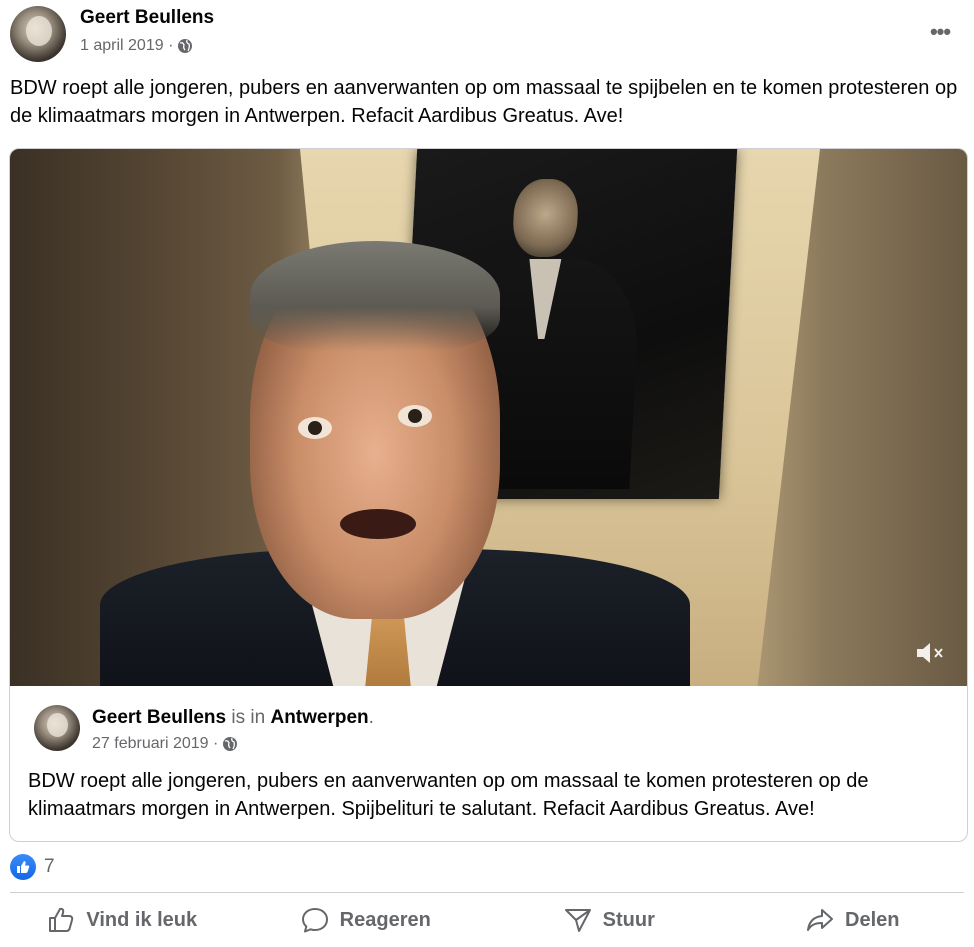 This screenshot has height=947, width=974. Describe the element at coordinates (371, 717) in the screenshot. I see `shared-period: .` at that location.